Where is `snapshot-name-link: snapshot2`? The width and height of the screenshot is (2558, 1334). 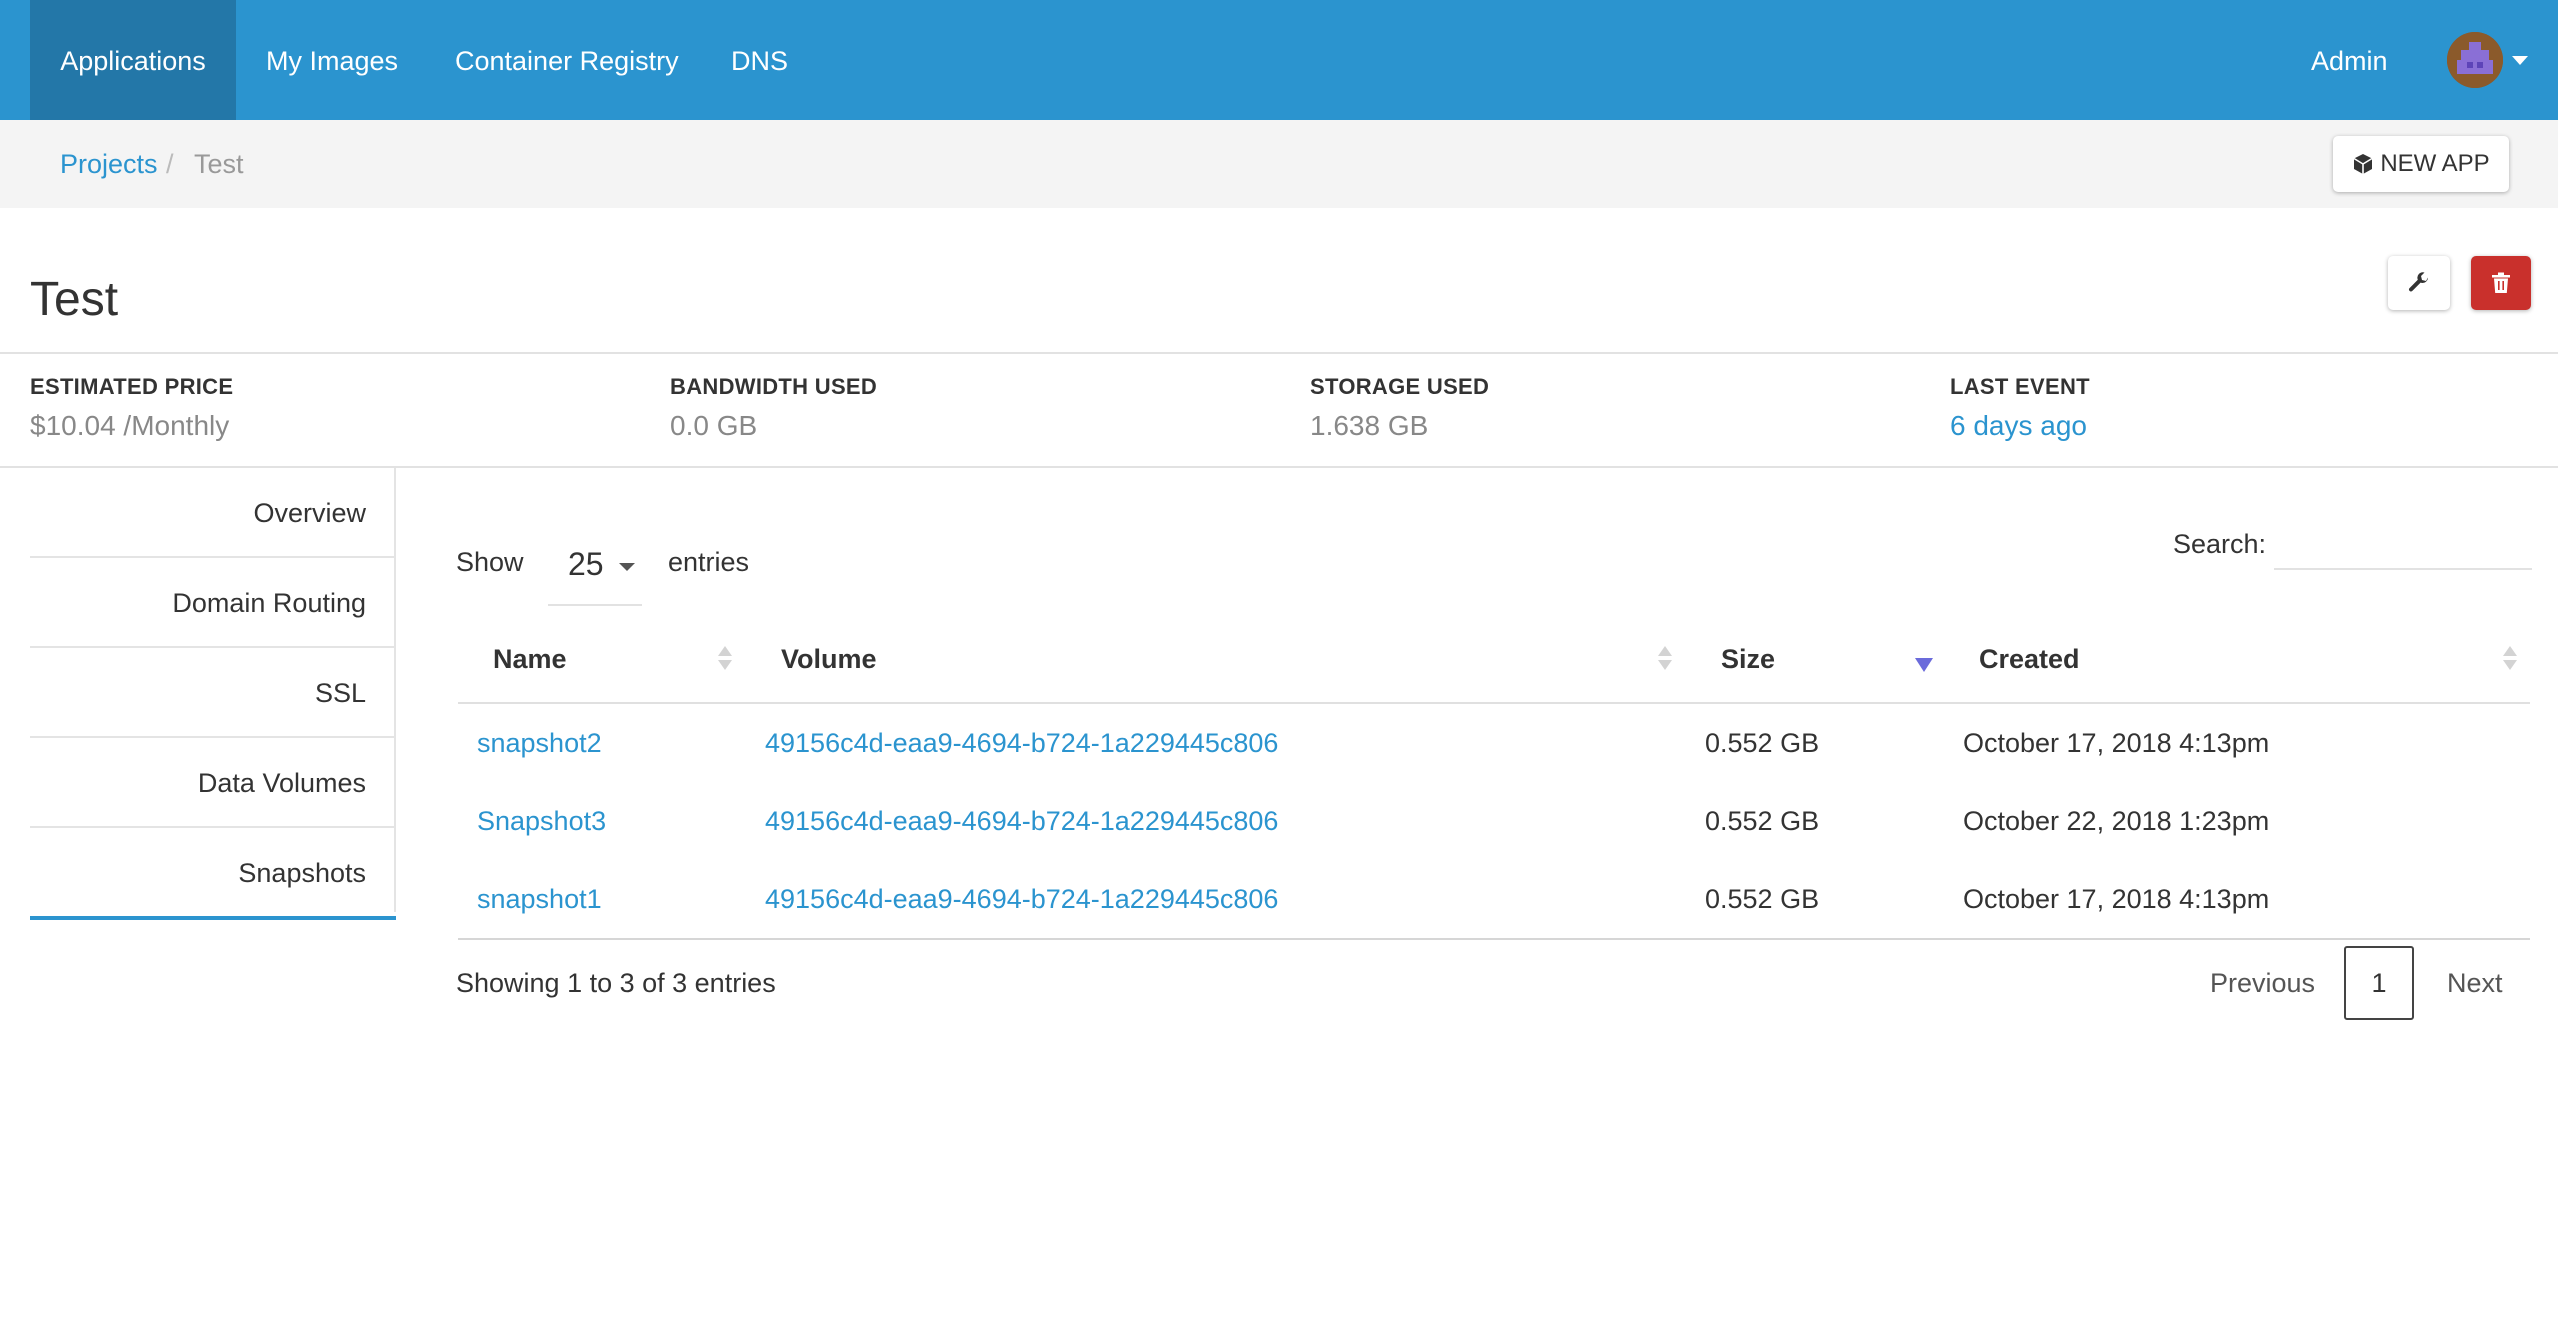
snapshot-name-link: snapshot2 is located at coordinates (539, 743).